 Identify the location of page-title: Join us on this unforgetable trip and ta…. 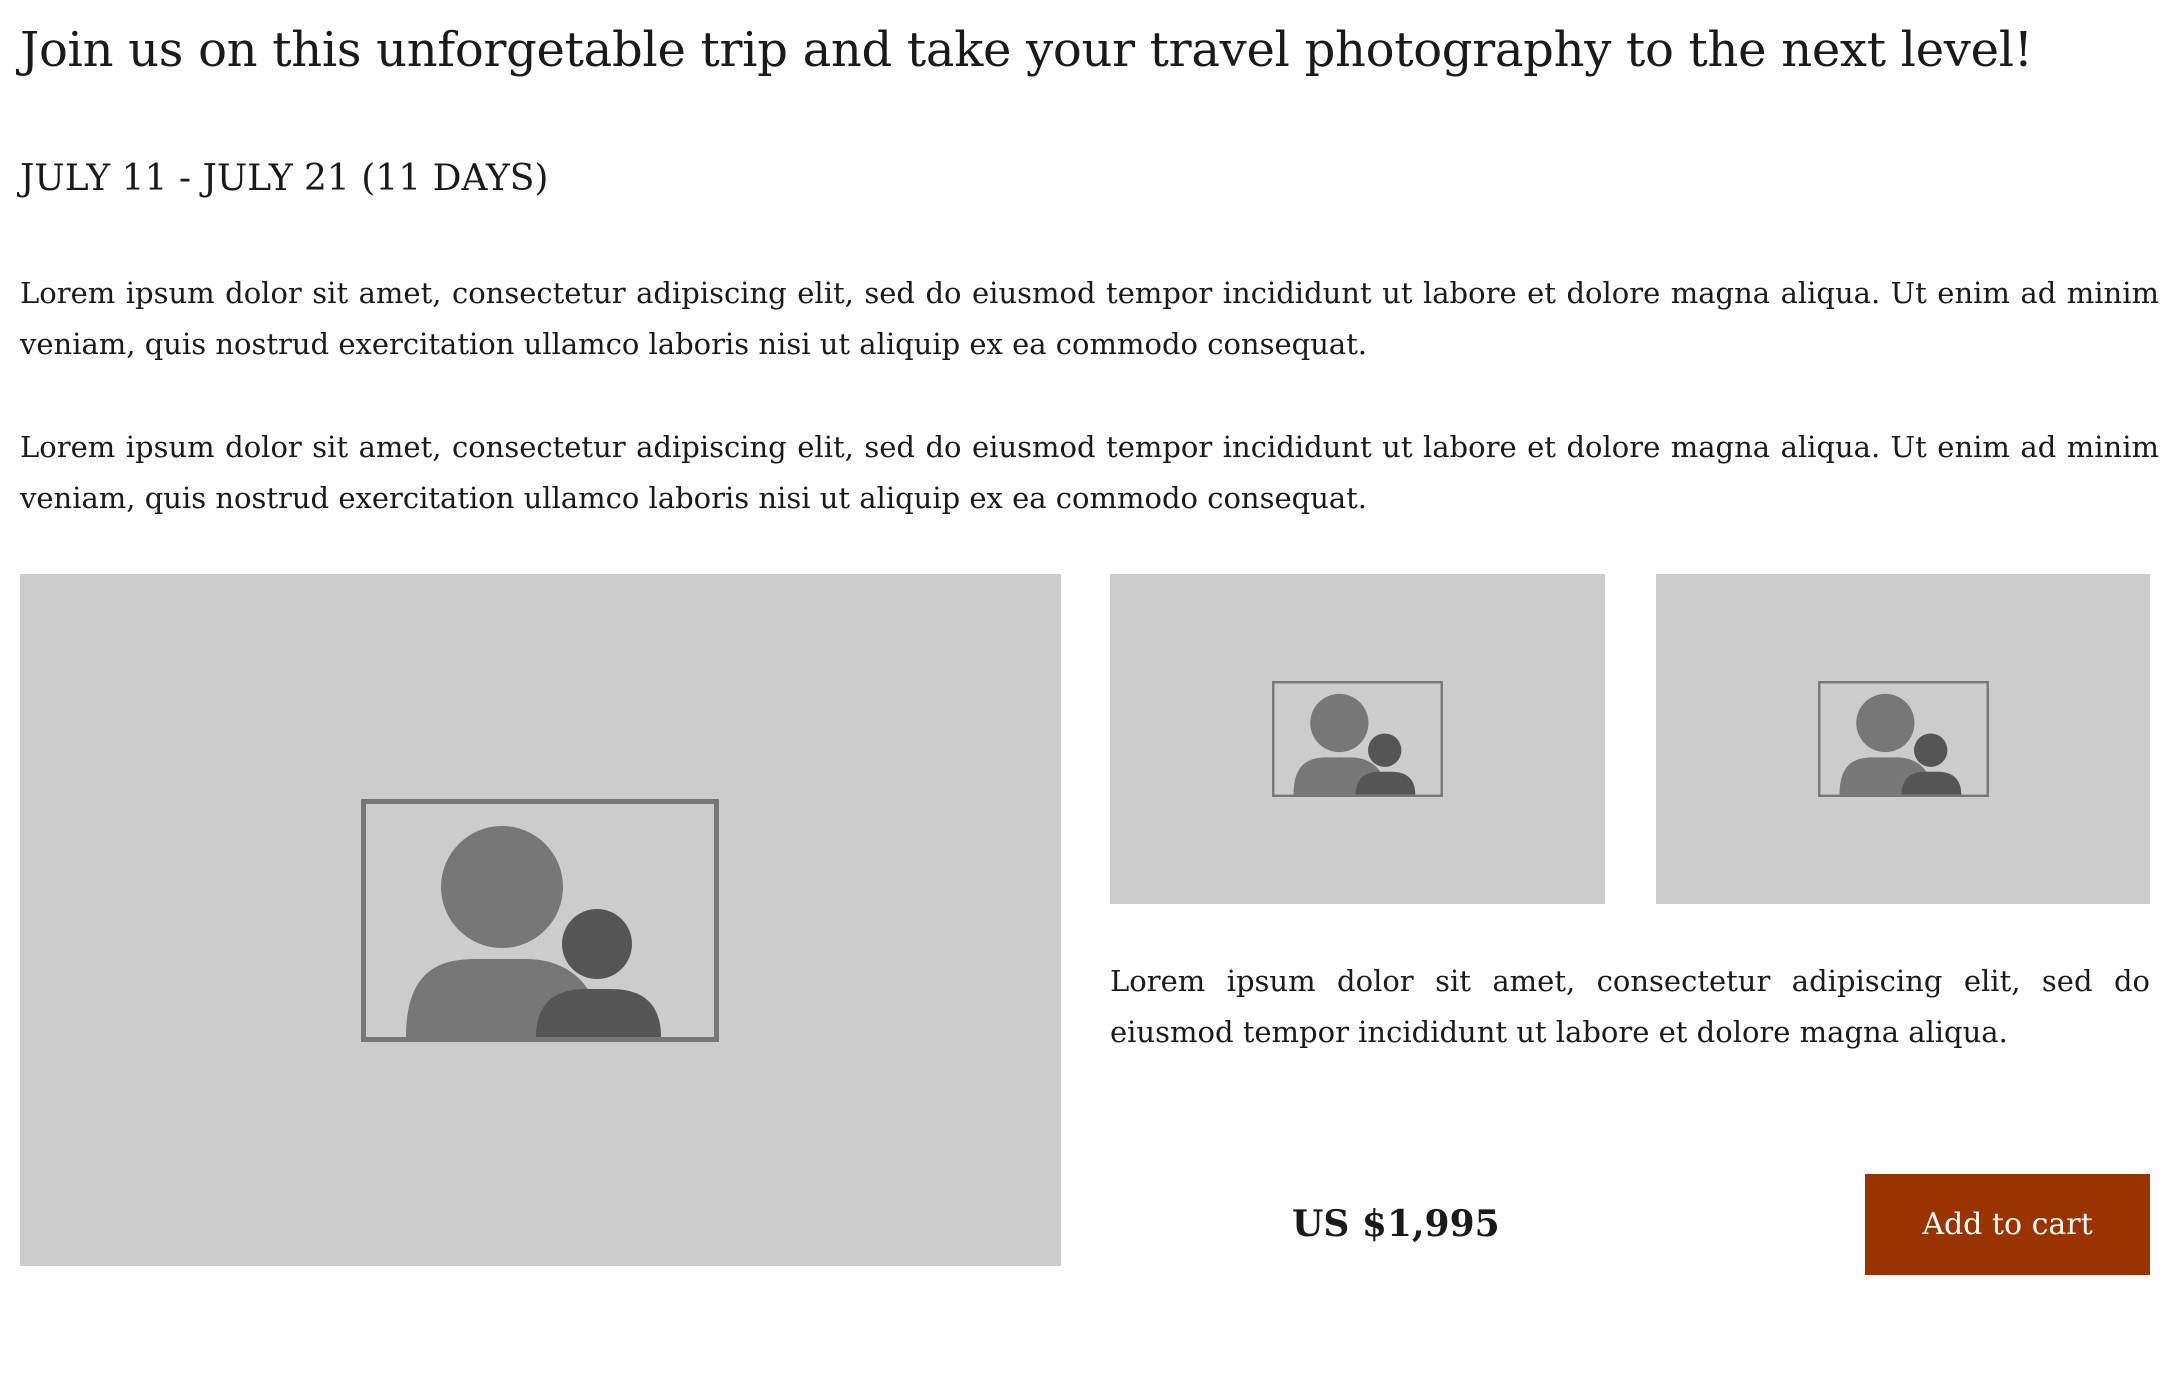
(1026, 50).